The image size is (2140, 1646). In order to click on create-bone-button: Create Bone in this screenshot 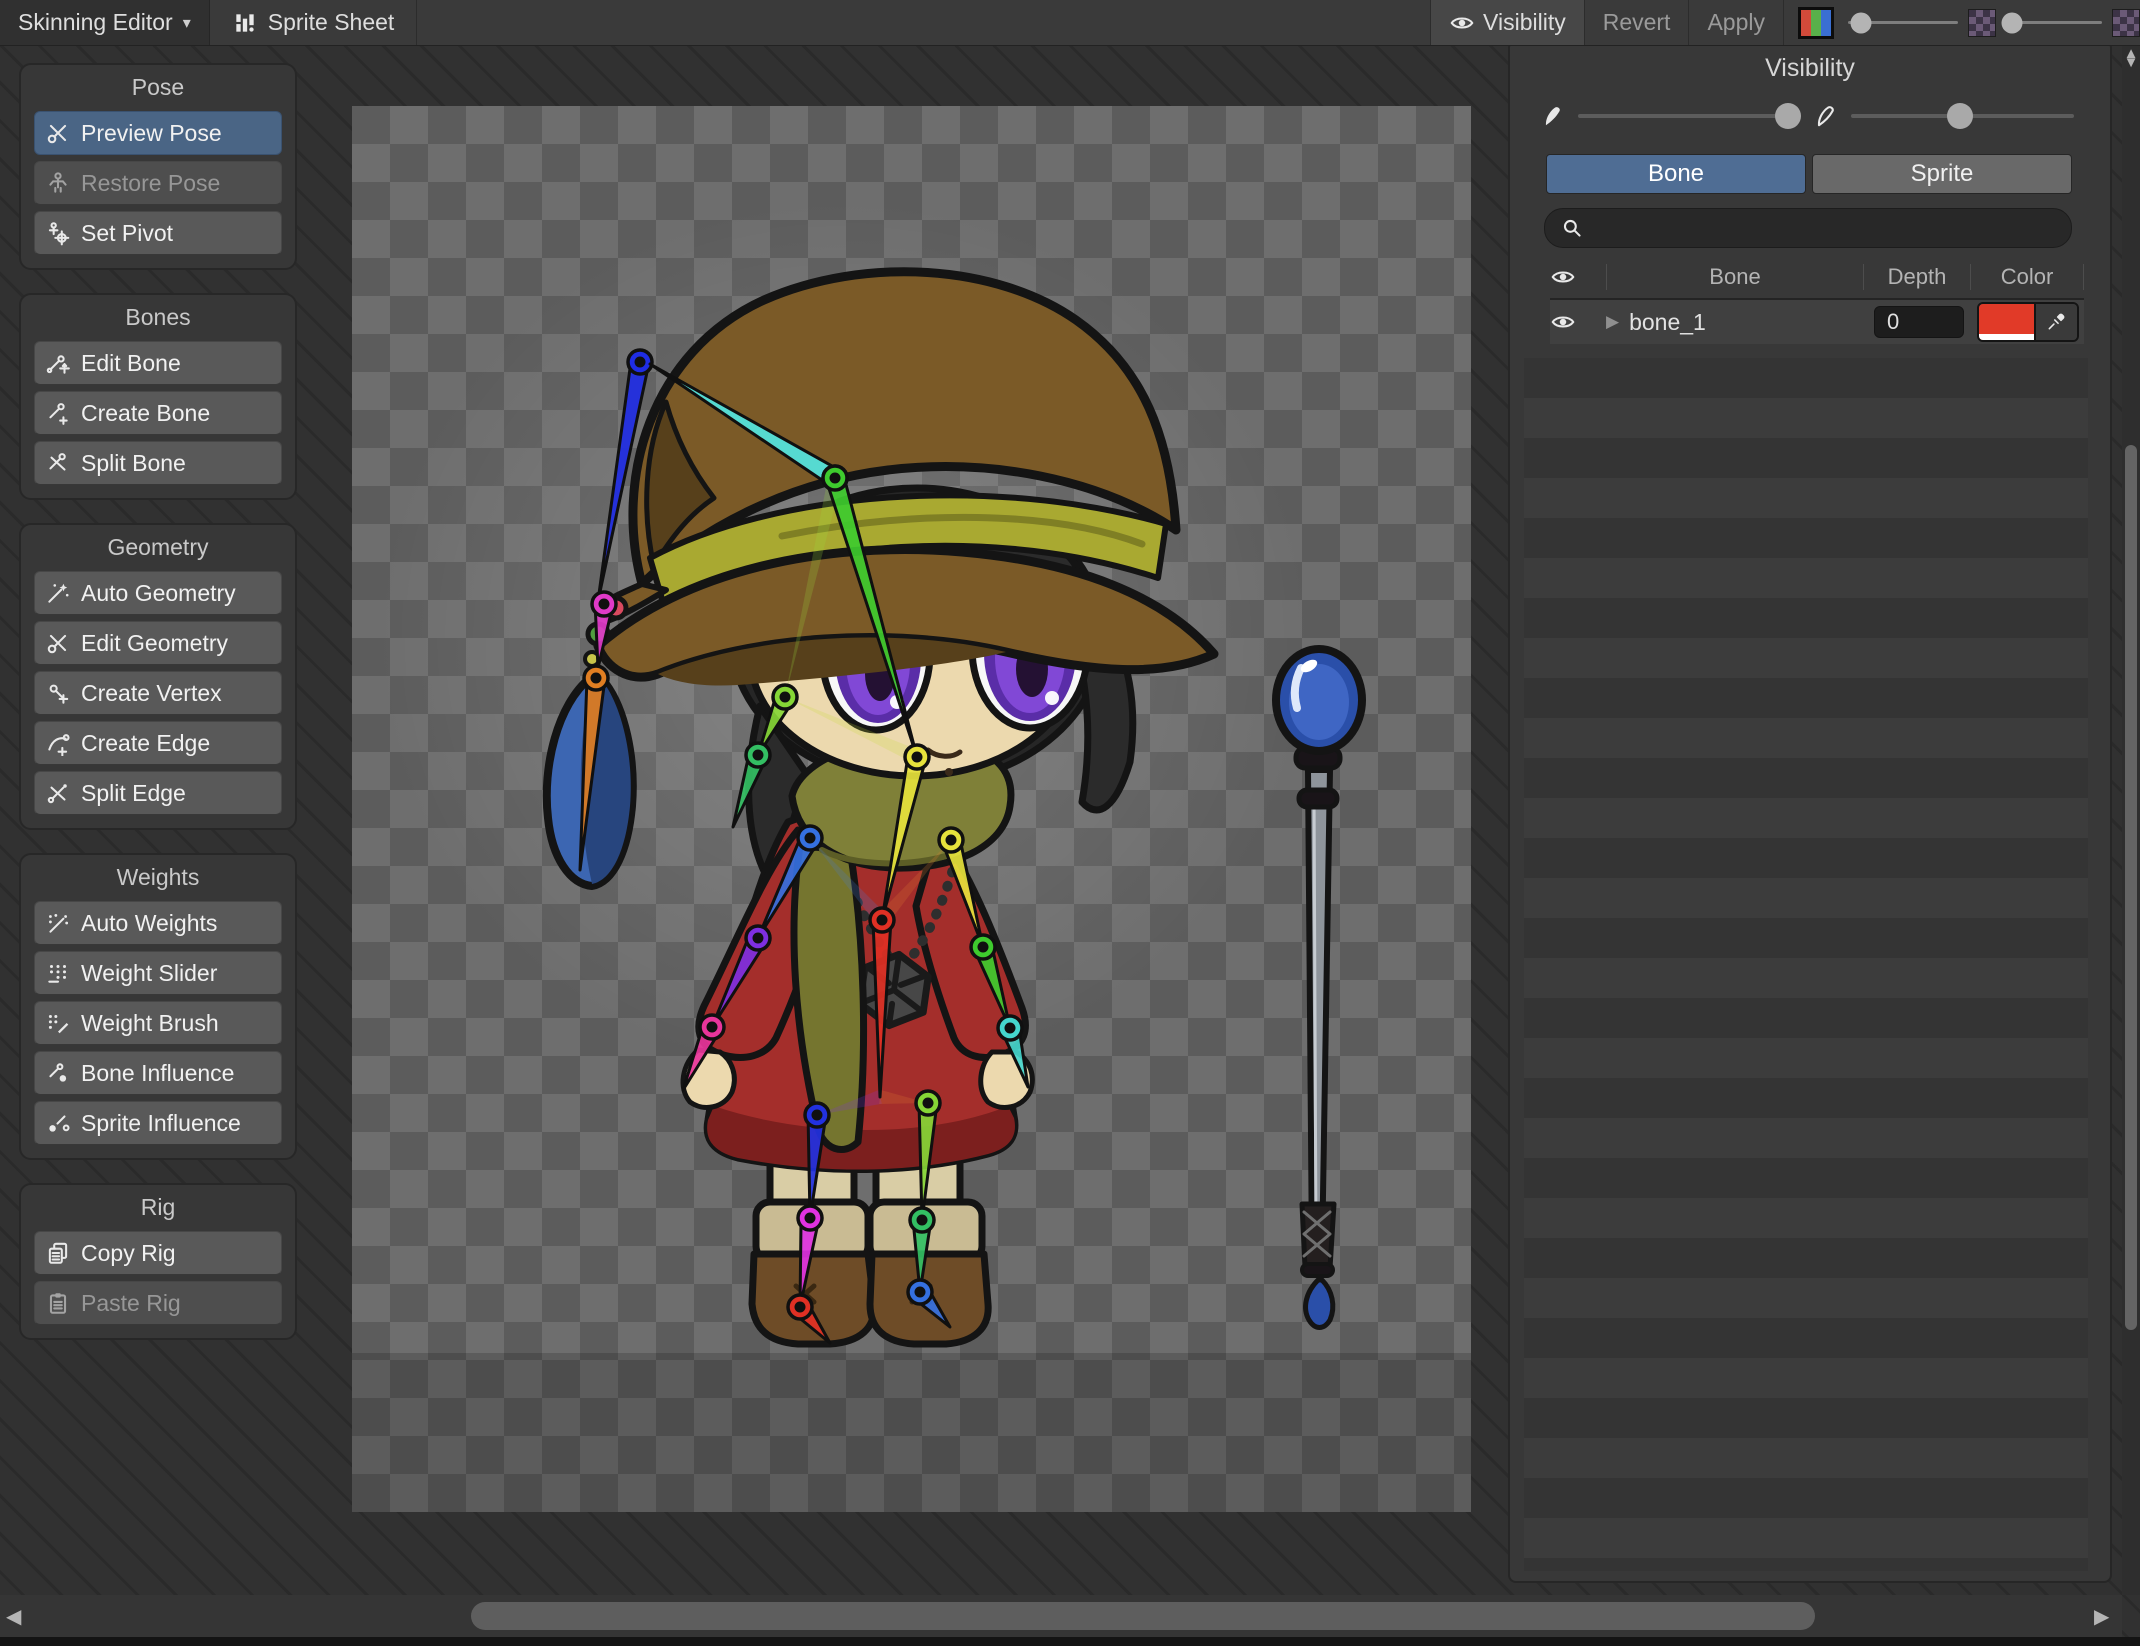, I will do `click(158, 413)`.